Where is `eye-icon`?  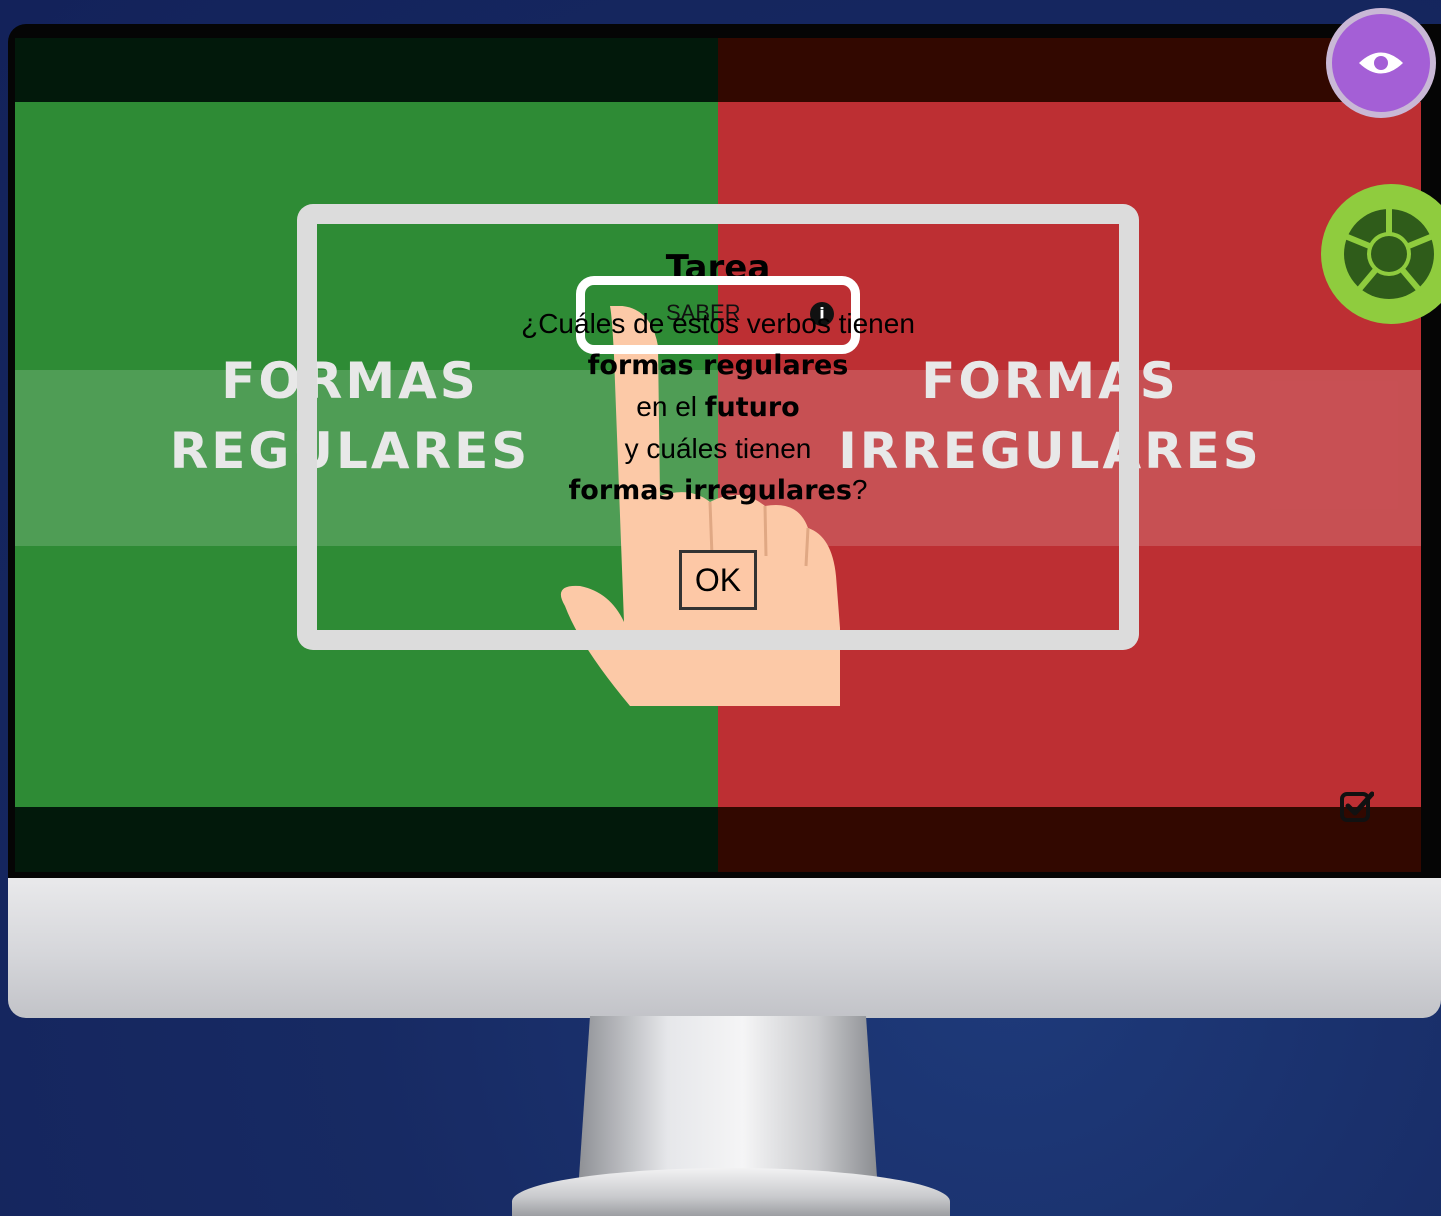 eye-icon is located at coordinates (1381, 63).